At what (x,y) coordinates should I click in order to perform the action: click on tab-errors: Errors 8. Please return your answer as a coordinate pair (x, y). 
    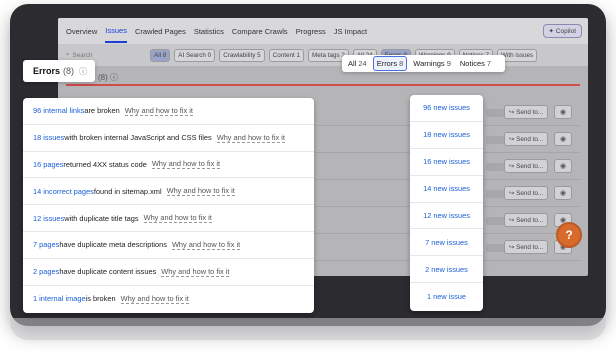
    Looking at the image, I should click on (390, 63).